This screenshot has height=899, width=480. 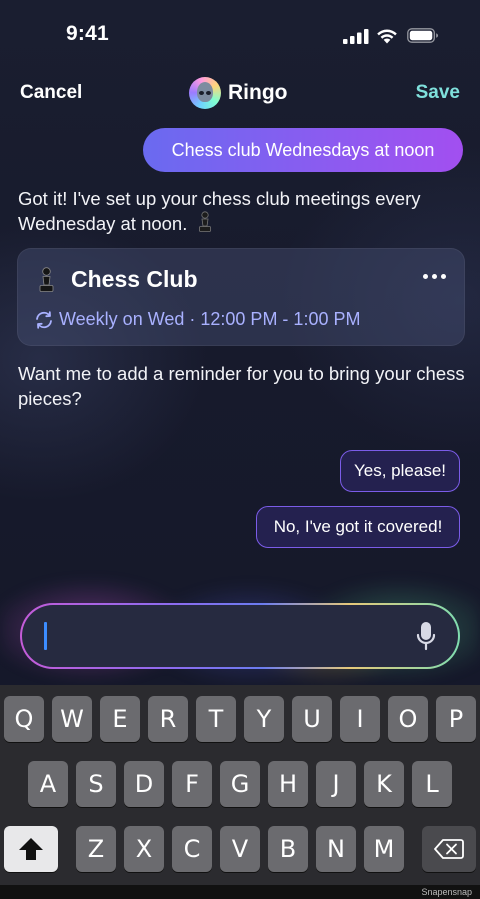 I want to click on quick-reply-label: Yes, please!, so click(x=400, y=470).